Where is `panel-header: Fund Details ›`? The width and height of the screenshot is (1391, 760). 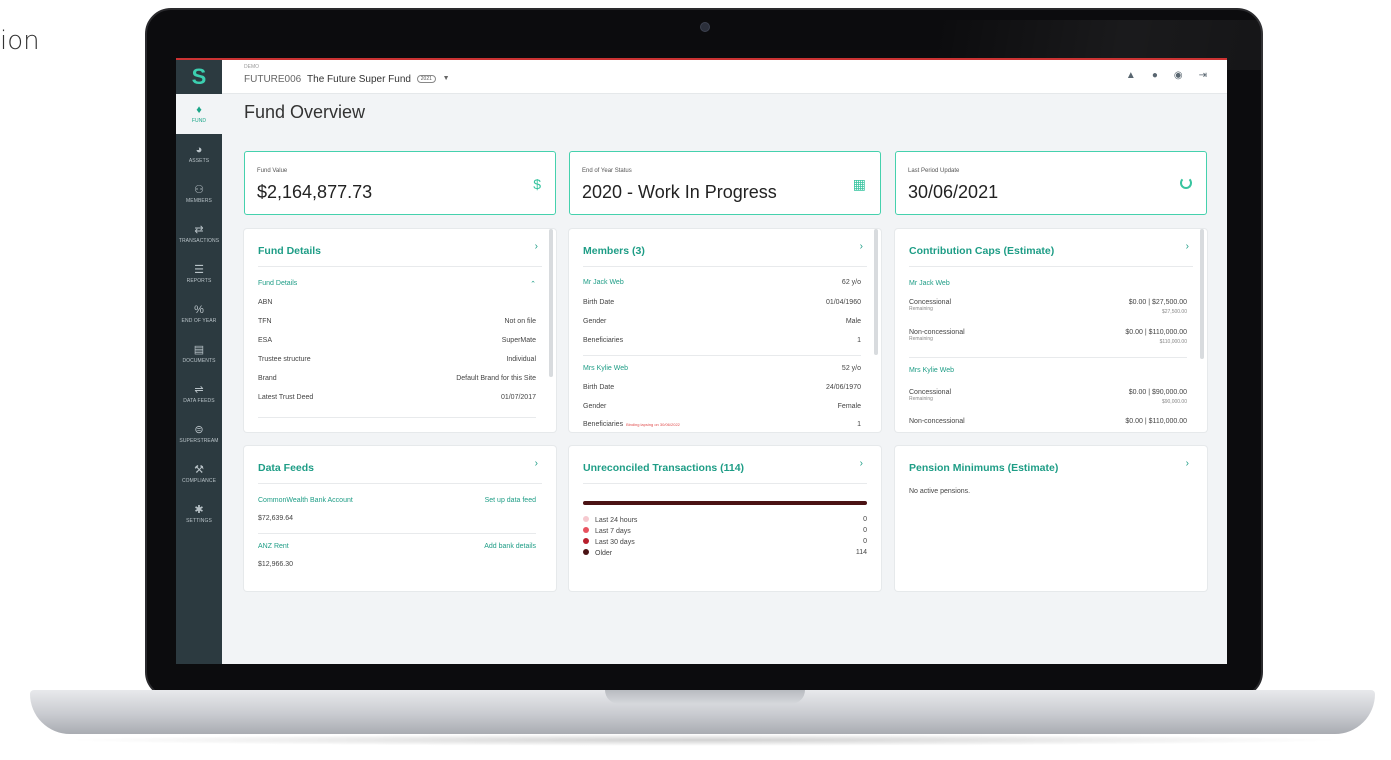
panel-header: Fund Details › is located at coordinates (400, 254).